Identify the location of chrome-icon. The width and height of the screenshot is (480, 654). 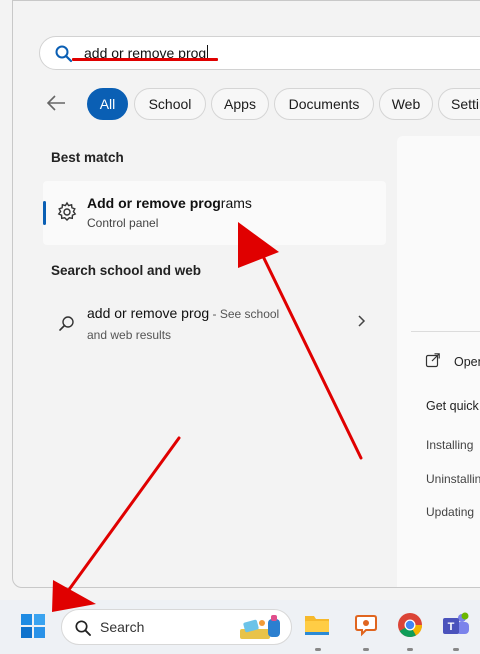
(410, 627).